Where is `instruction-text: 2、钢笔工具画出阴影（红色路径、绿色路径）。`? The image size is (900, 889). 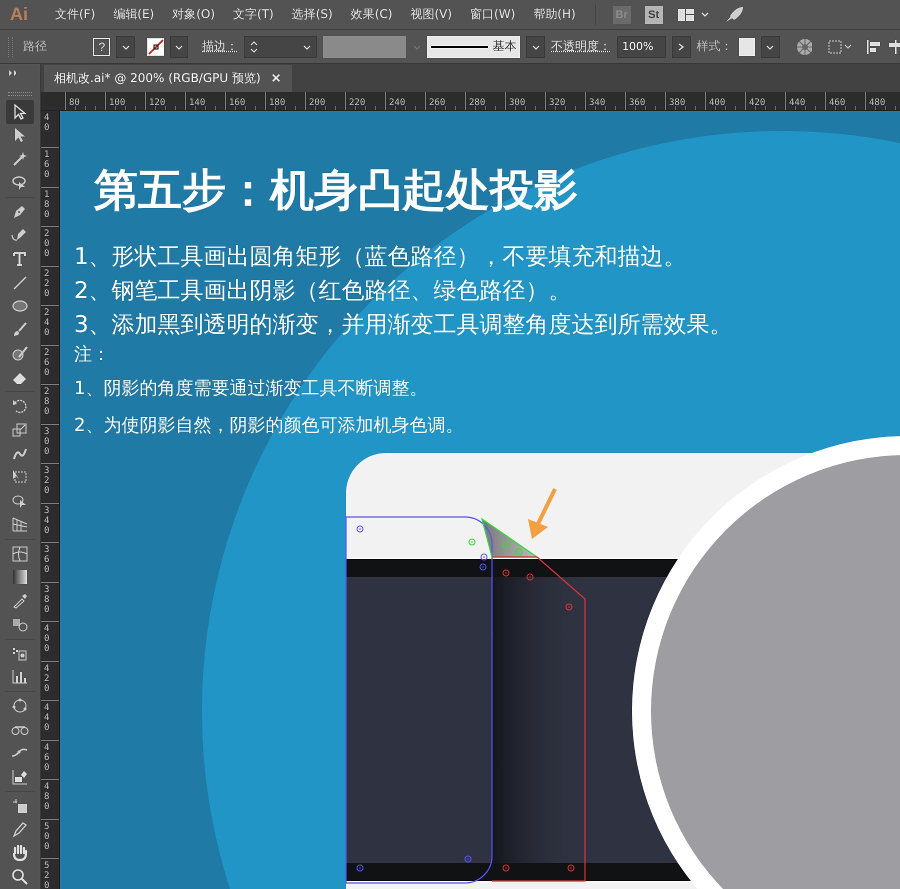
instruction-text: 2、钢笔工具画出阴影（红色路径、绿色路径）。 is located at coordinates (323, 291).